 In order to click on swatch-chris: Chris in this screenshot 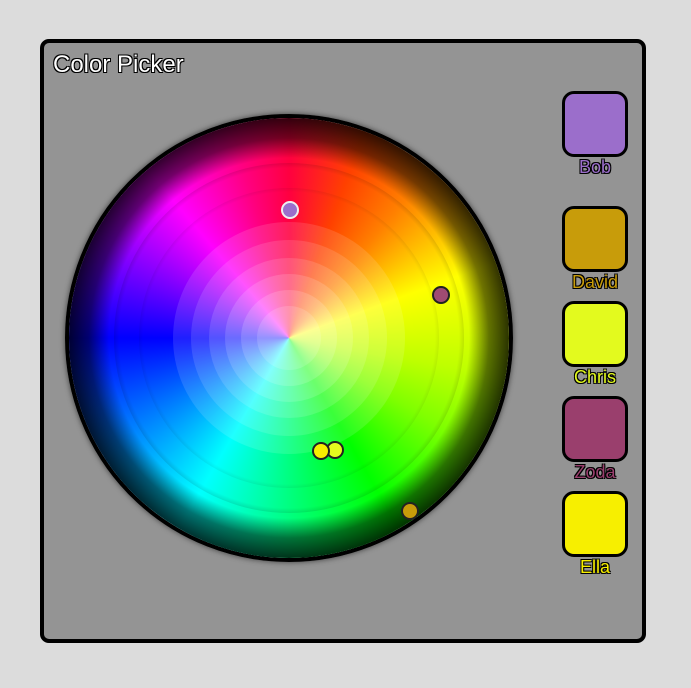, I will do `click(595, 343)`.